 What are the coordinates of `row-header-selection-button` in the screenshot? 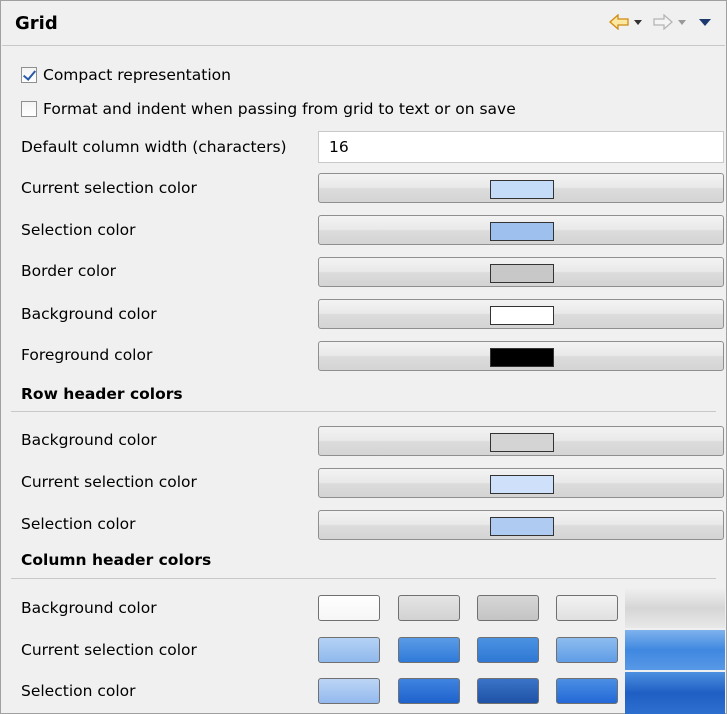 It's located at (521, 525).